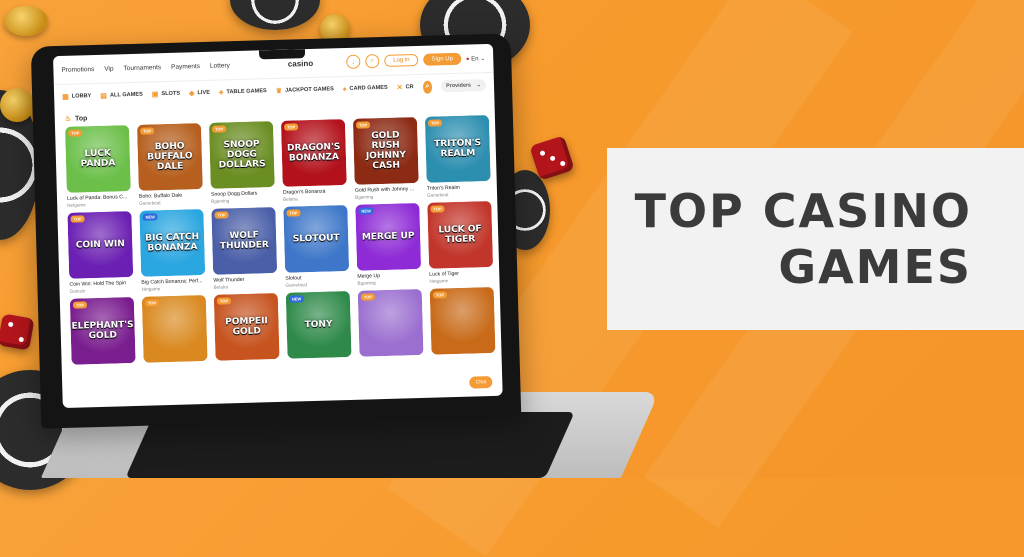 The height and width of the screenshot is (557, 1024). I want to click on jackpot-icon: ♛, so click(279, 91).